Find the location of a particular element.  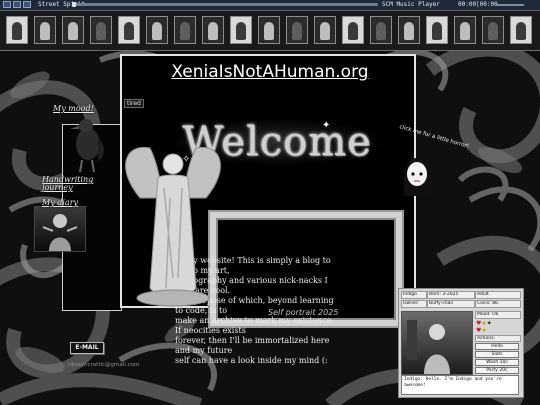

pet-actions-label: Actions: is located at coordinates (498, 338).